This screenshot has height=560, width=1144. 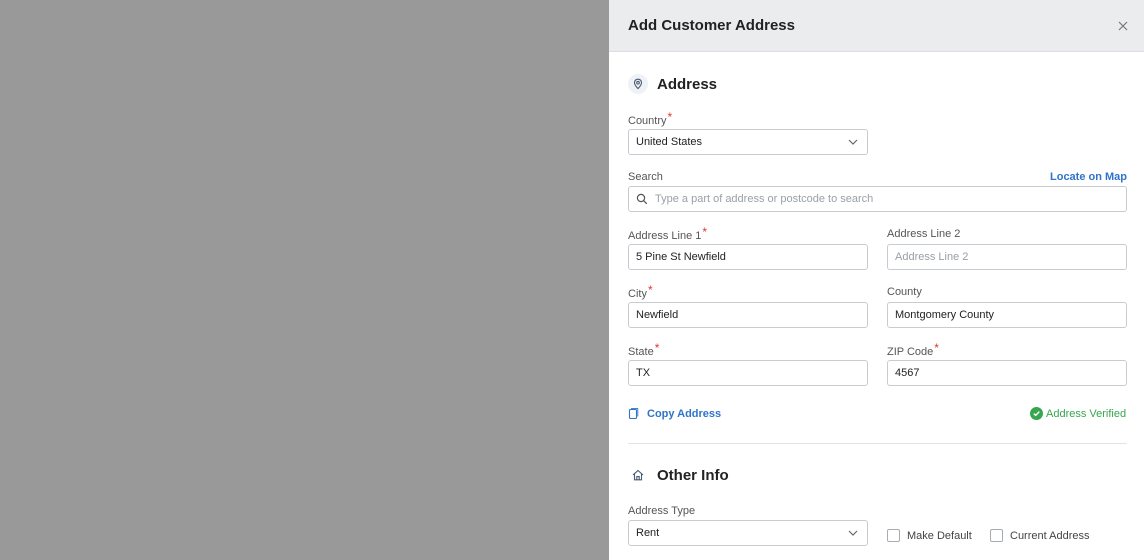 I want to click on copy-address-button: Copy Address, so click(x=674, y=414).